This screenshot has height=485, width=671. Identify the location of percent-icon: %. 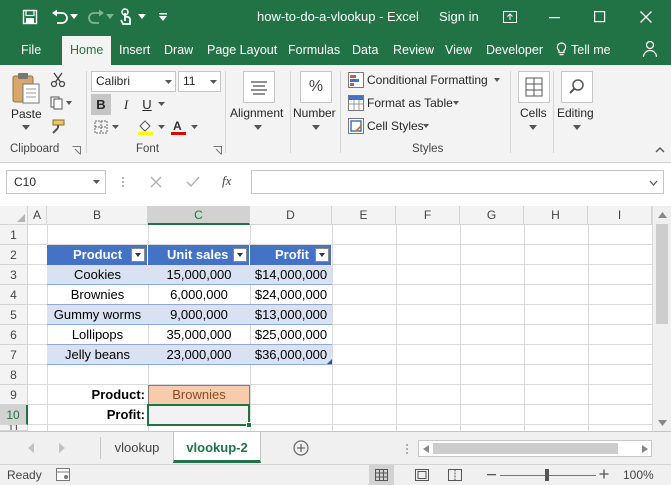
(316, 87).